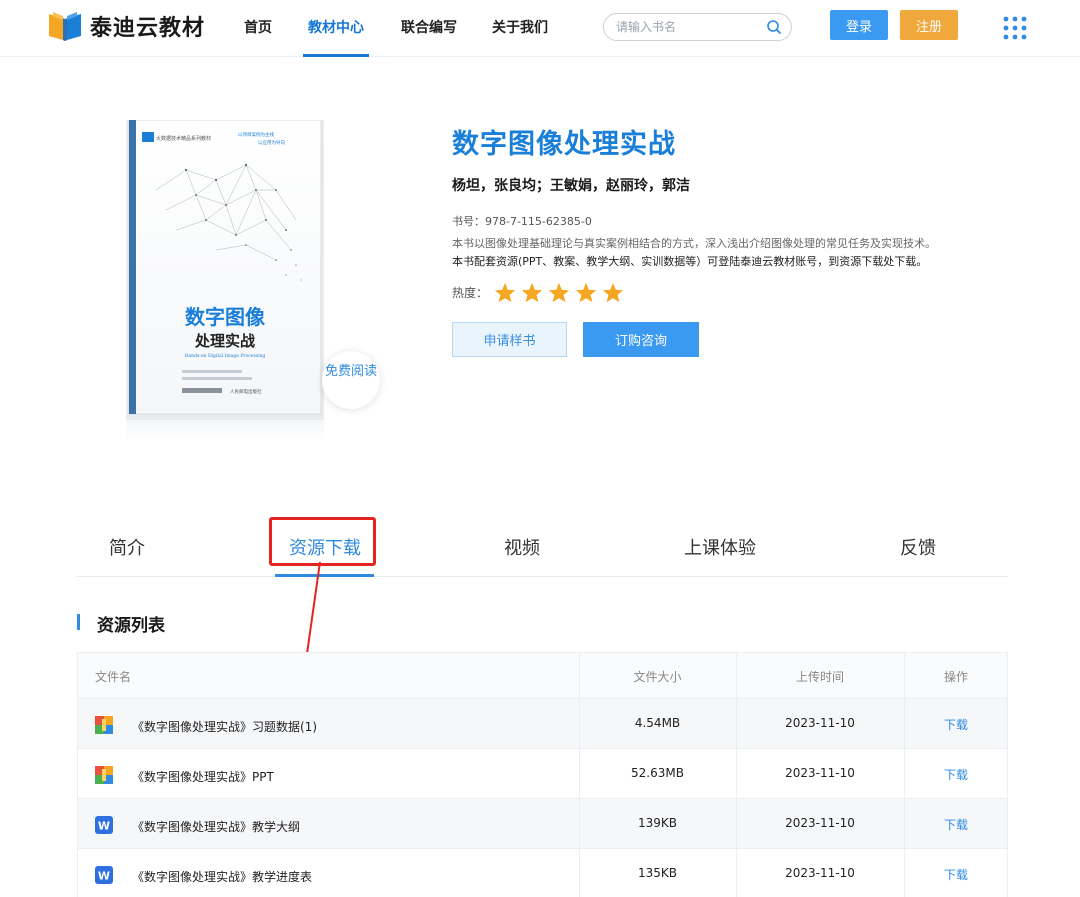  Describe the element at coordinates (351, 380) in the screenshot. I see `free-read-badge: 免费阅读` at that location.